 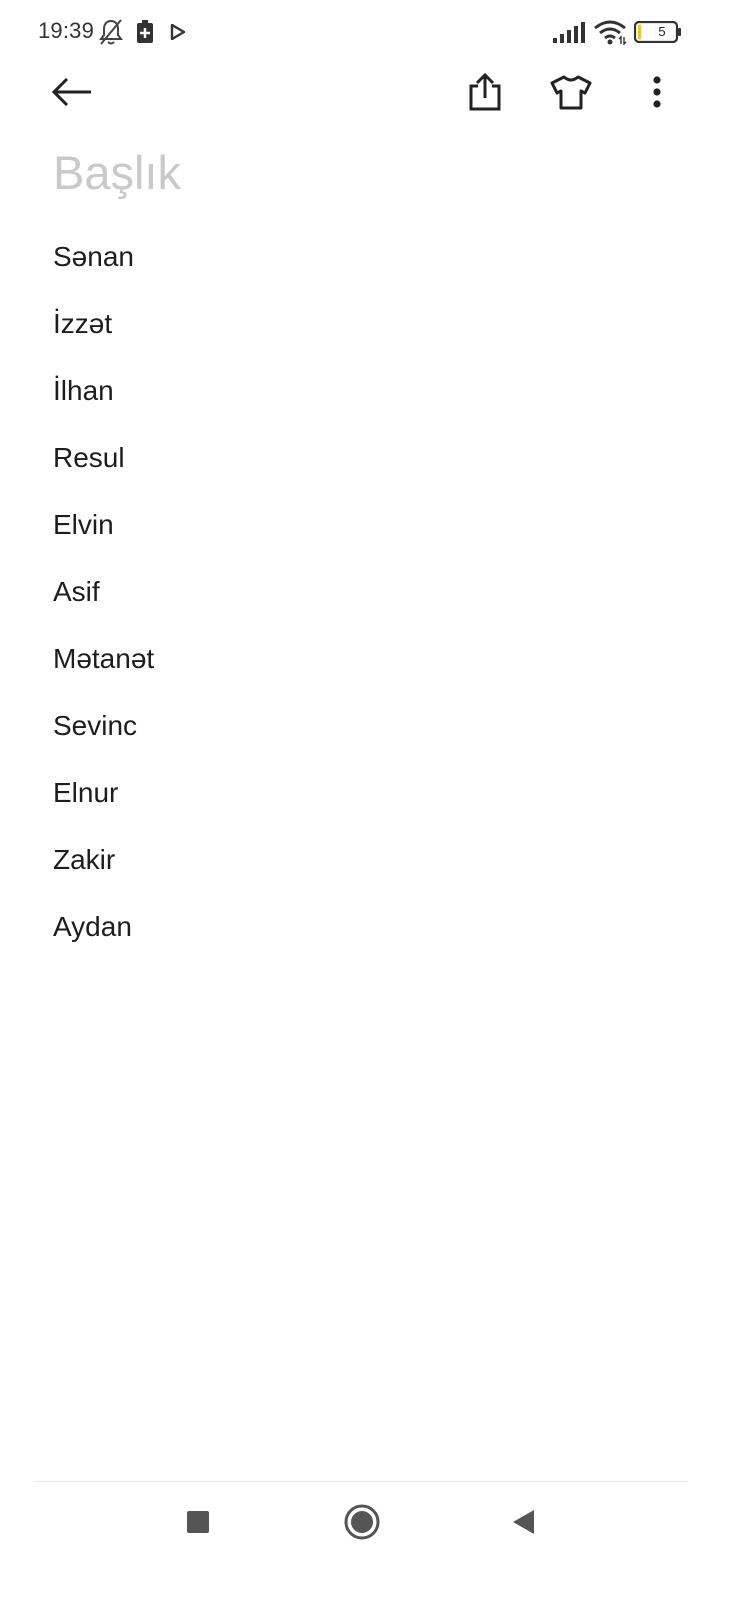 What do you see at coordinates (103, 941) in the screenshot?
I see `note-line: Aydan` at bounding box center [103, 941].